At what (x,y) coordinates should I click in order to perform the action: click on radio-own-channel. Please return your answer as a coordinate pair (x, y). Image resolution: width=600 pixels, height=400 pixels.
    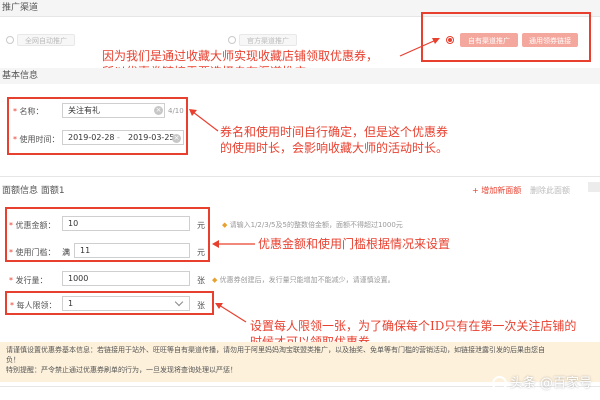
    Looking at the image, I should click on (450, 40).